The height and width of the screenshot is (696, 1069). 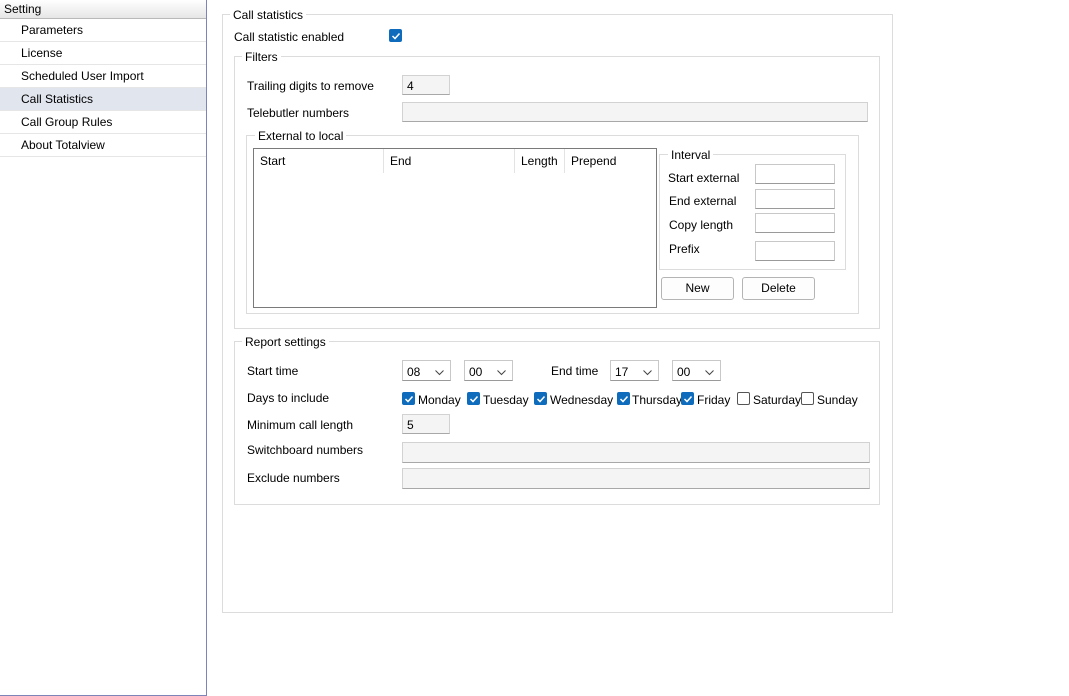 What do you see at coordinates (103, 99) in the screenshot?
I see `sidebar-item-call-statistics: Call Statistics` at bounding box center [103, 99].